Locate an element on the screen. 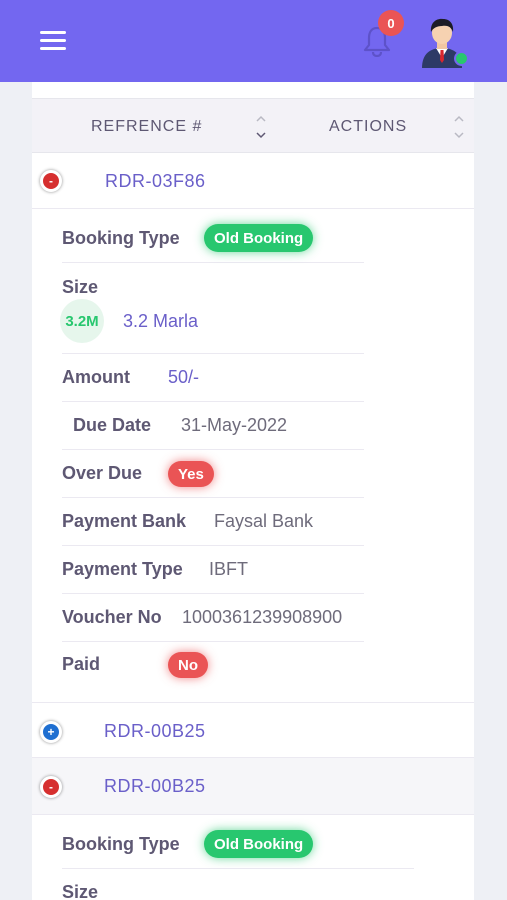 This screenshot has height=900, width=507. detail-voucher-no: Voucher No 1000361239908900 is located at coordinates (213, 618).